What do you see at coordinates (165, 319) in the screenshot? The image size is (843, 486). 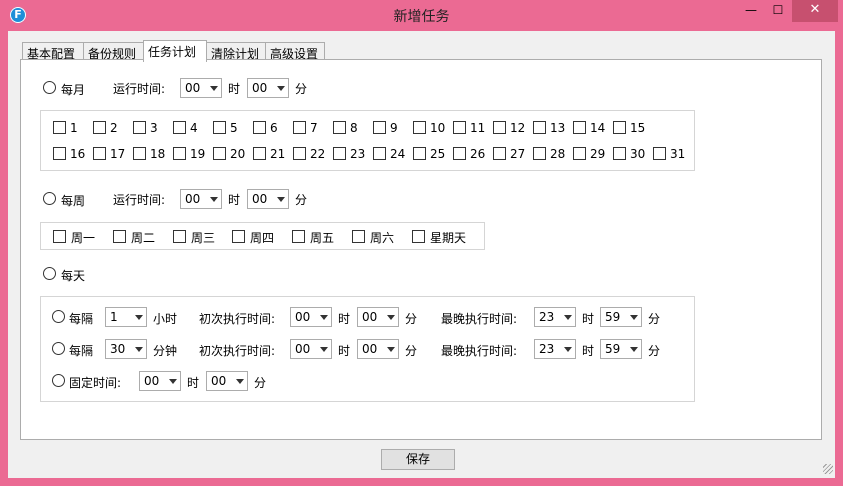 I see `every-hours-unit: 小时` at bounding box center [165, 319].